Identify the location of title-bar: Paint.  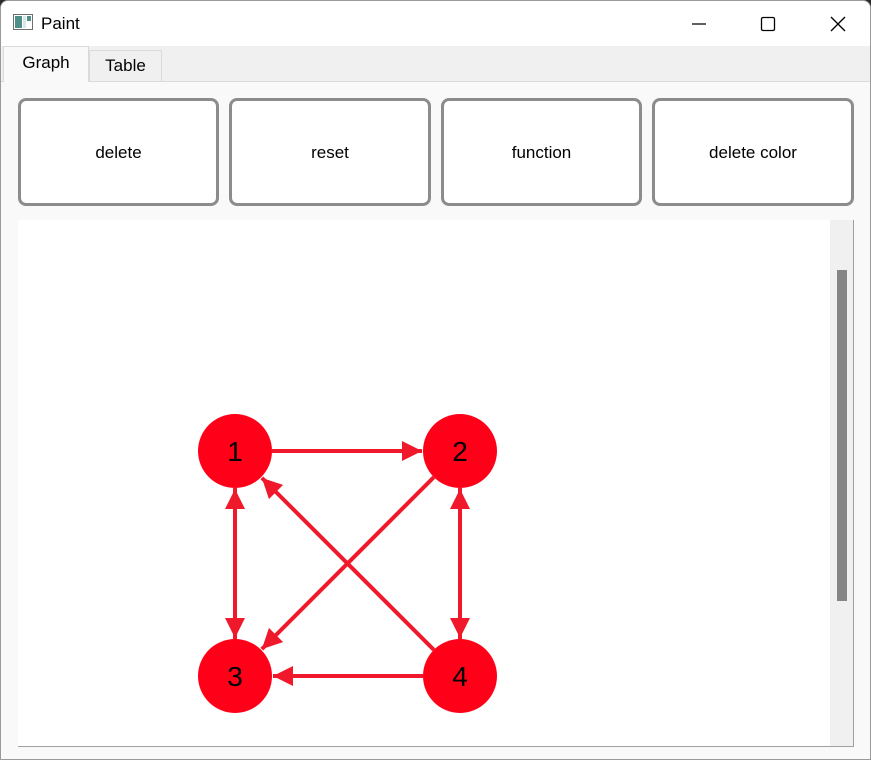
(435, 23).